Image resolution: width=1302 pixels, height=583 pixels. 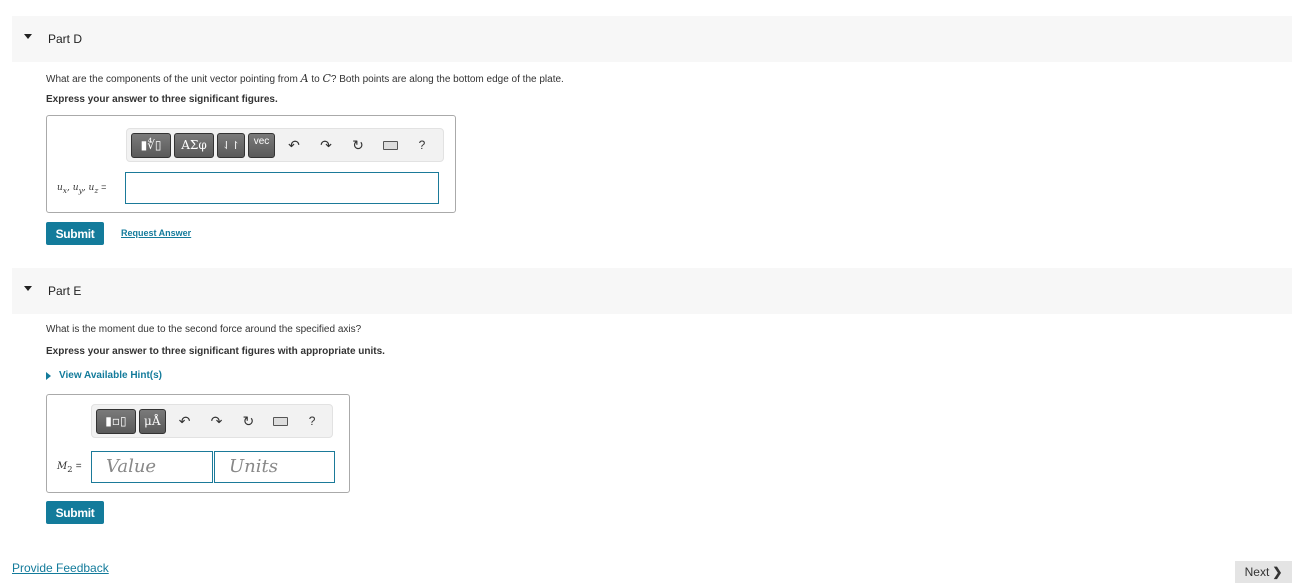 I want to click on value-input: Value, so click(x=152, y=467).